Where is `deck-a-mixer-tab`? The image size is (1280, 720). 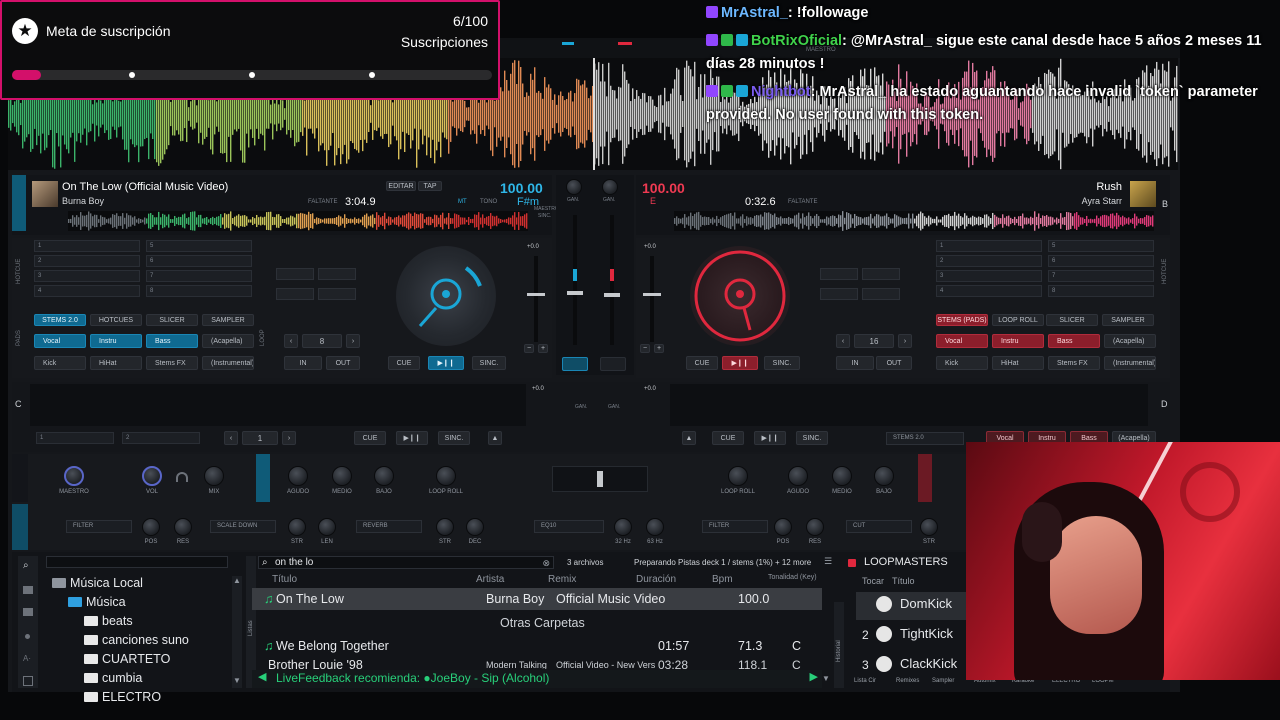
deck-a-mixer-tab is located at coordinates (263, 478).